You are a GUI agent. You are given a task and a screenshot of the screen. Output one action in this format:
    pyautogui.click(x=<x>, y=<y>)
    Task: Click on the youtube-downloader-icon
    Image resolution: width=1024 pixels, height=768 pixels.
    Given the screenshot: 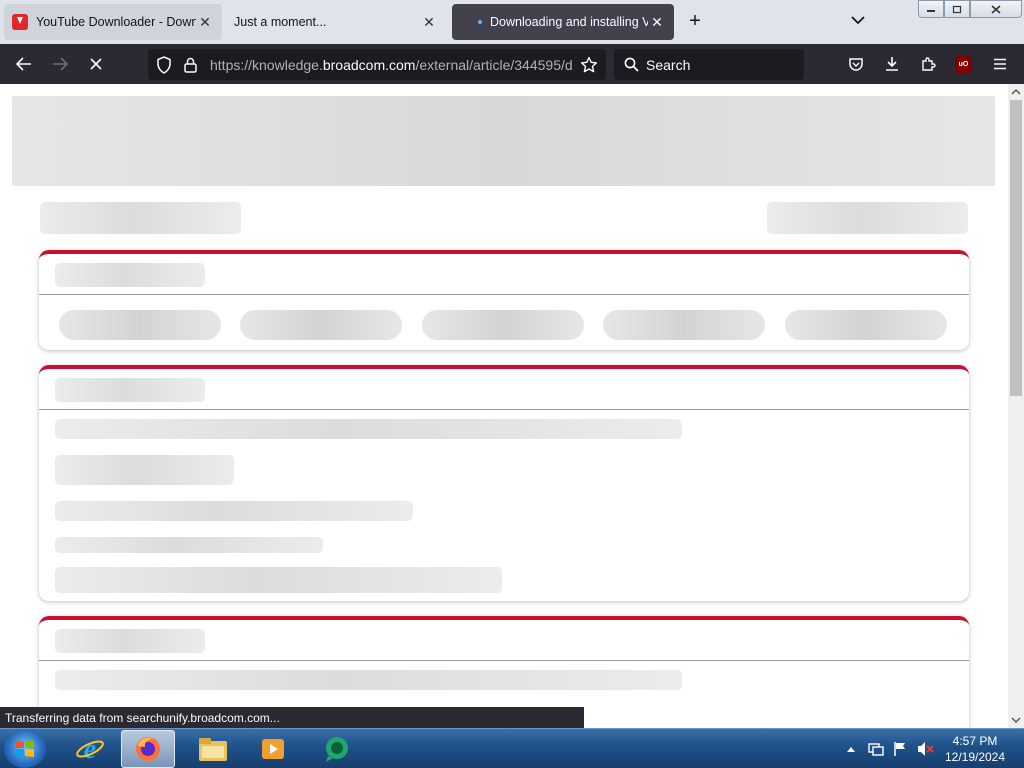 What is the action you would take?
    pyautogui.click(x=20, y=22)
    